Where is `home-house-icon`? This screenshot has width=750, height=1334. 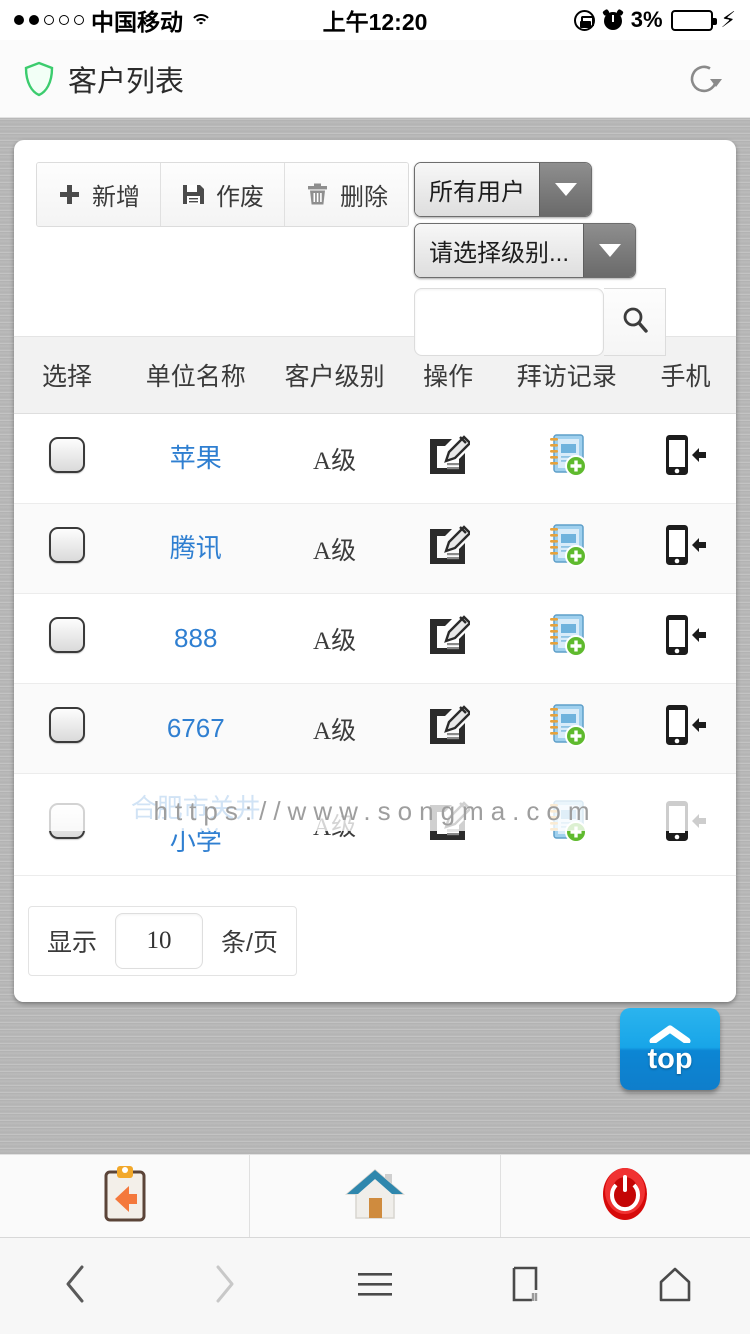
home-house-icon is located at coordinates (375, 1196).